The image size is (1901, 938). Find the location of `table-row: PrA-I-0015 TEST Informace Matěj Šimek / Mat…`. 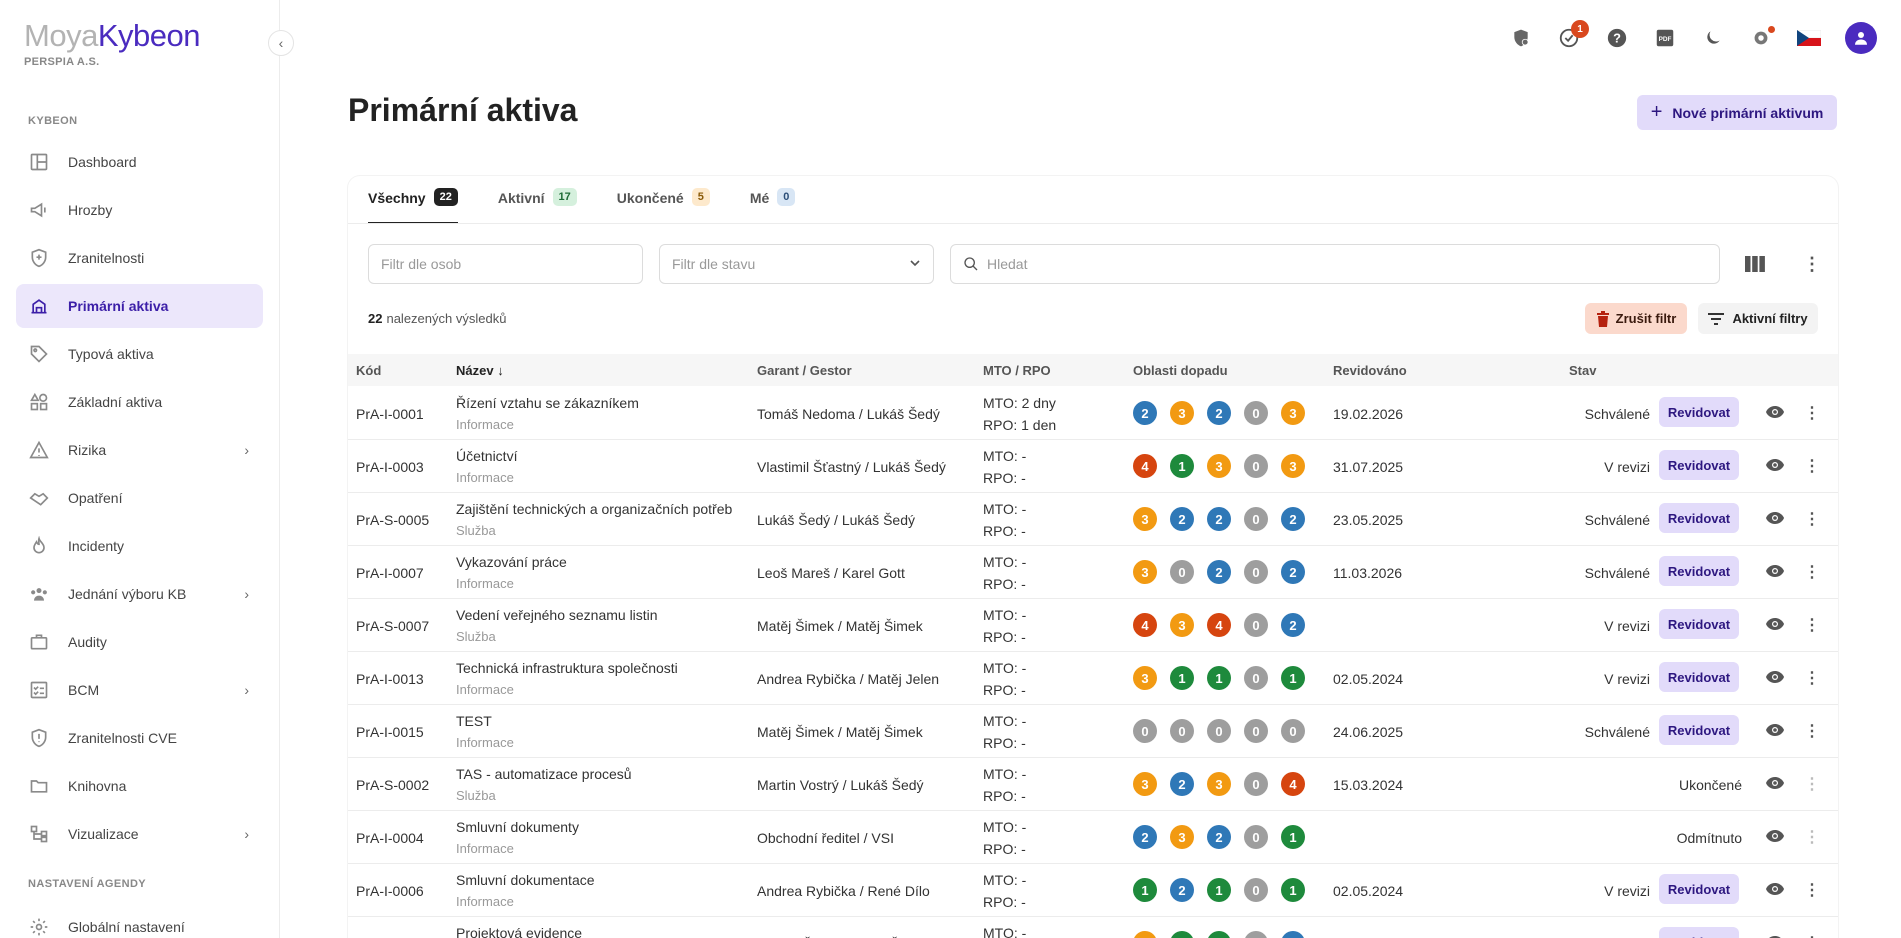

table-row: PrA-I-0015 TEST Informace Matěj Šimek / Mat… is located at coordinates (1093, 731).